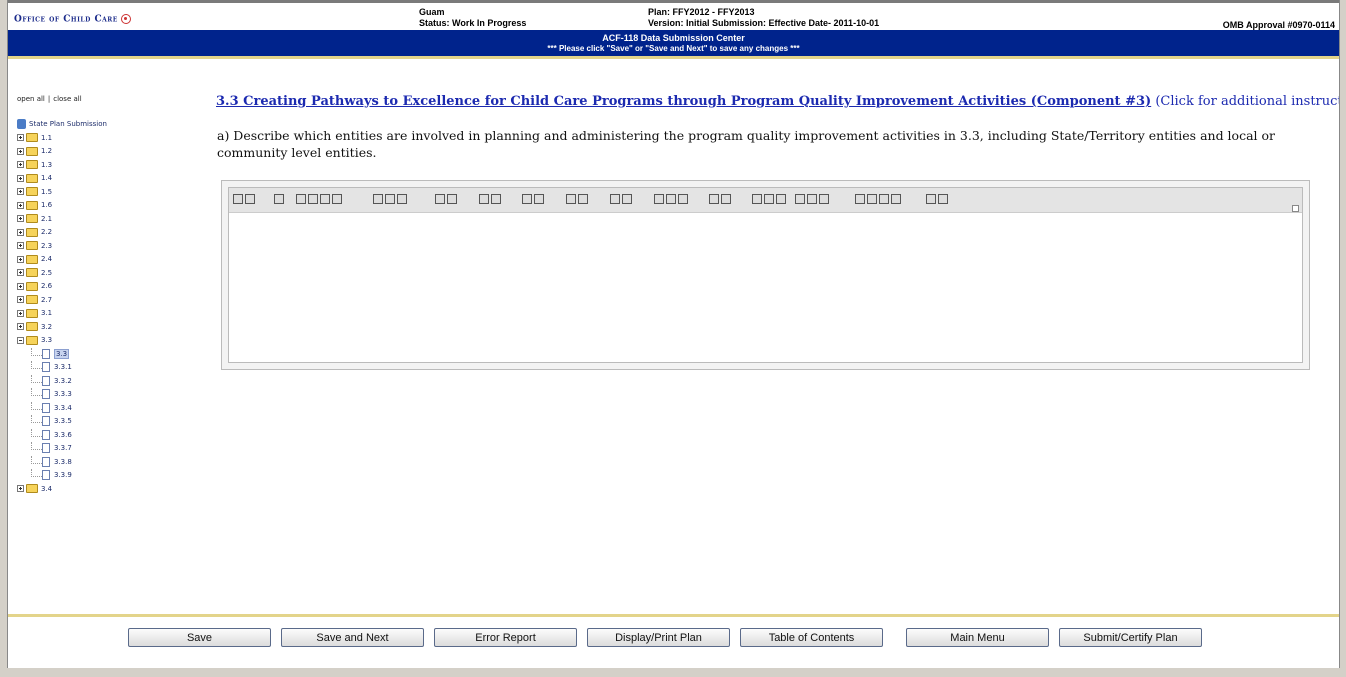 The image size is (1346, 677). Describe the element at coordinates (62, 476) in the screenshot. I see `tree-page-item: 3.3.9` at that location.